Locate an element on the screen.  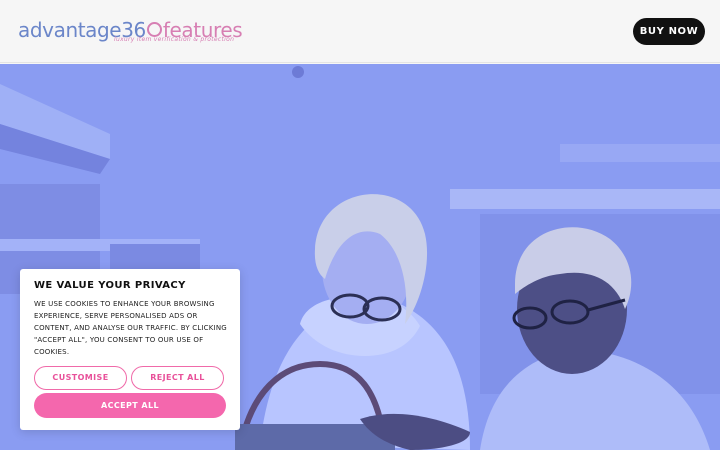
reject-all-button: REJECT ALL is located at coordinates (177, 378).